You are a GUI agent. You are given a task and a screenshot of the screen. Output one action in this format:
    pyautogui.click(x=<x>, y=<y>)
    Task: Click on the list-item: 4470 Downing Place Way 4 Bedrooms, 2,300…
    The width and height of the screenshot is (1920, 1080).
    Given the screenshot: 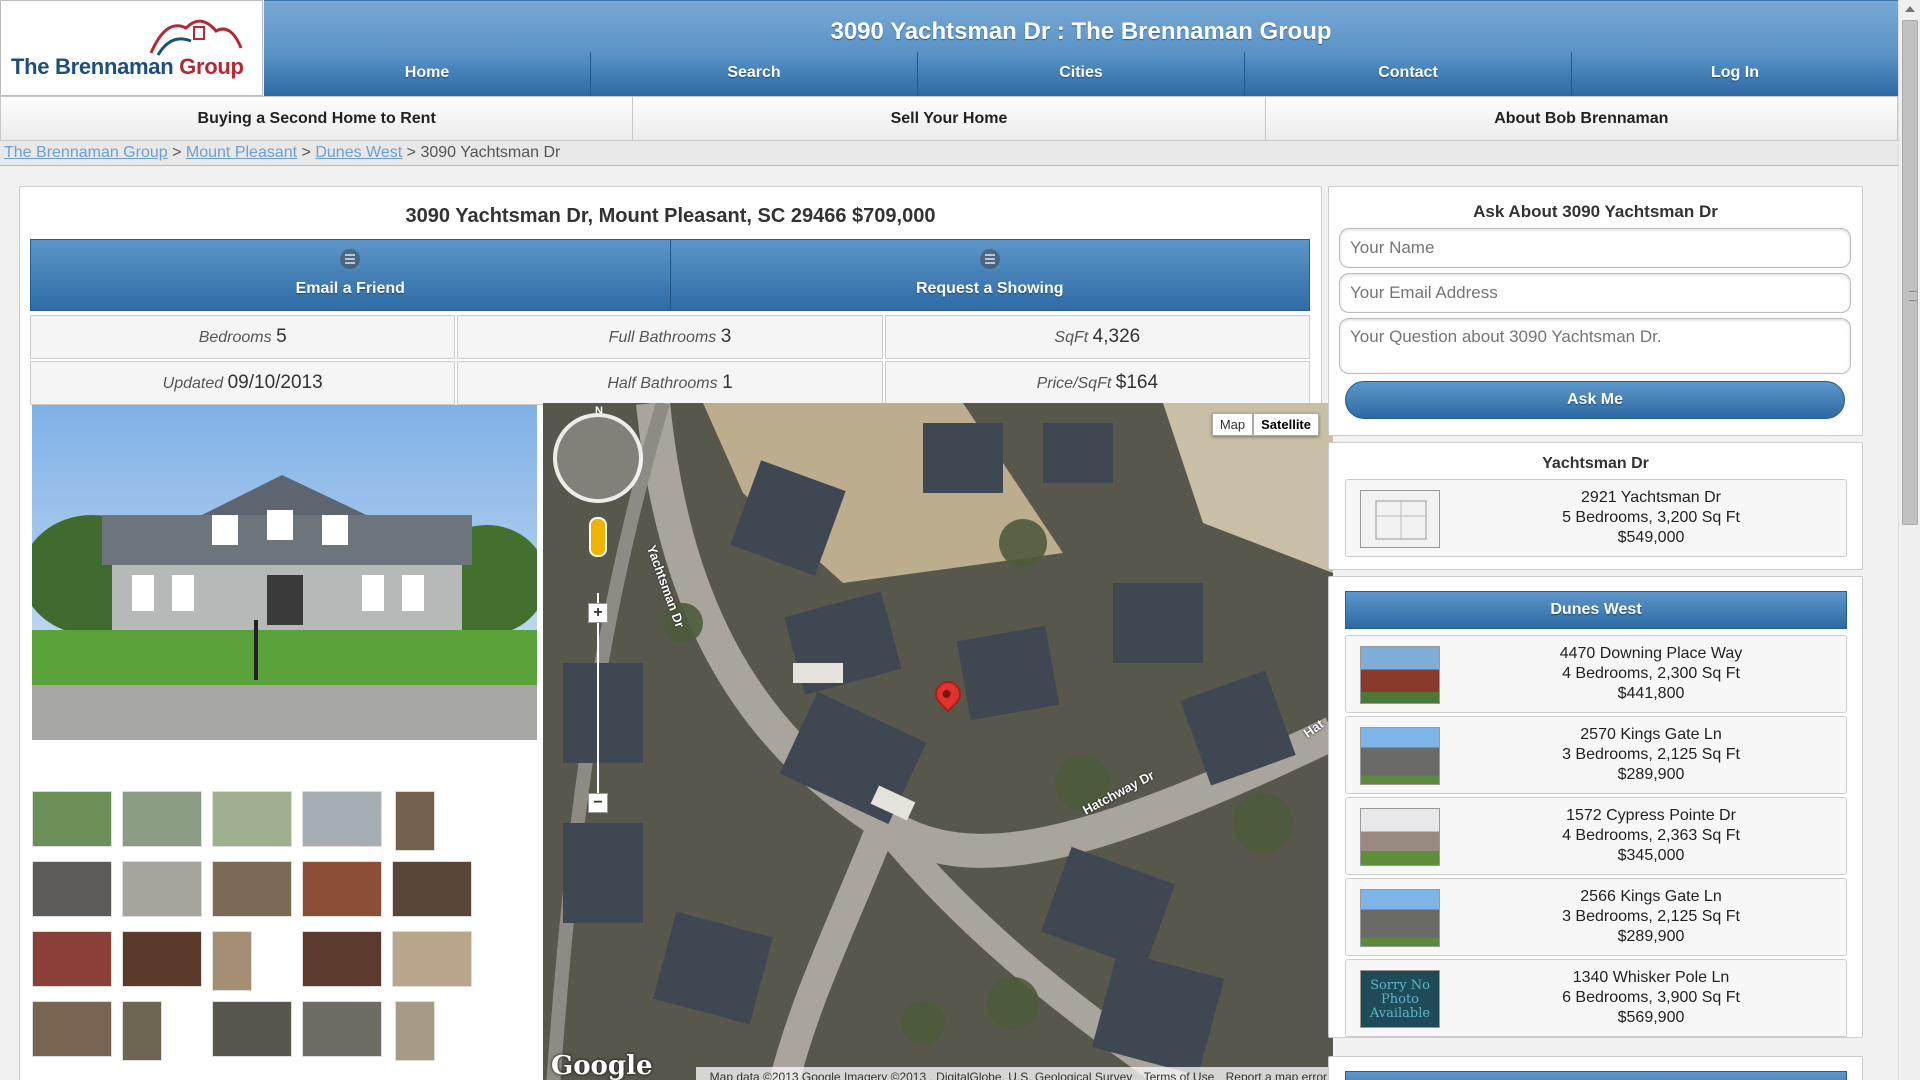 What is the action you would take?
    pyautogui.click(x=1596, y=674)
    